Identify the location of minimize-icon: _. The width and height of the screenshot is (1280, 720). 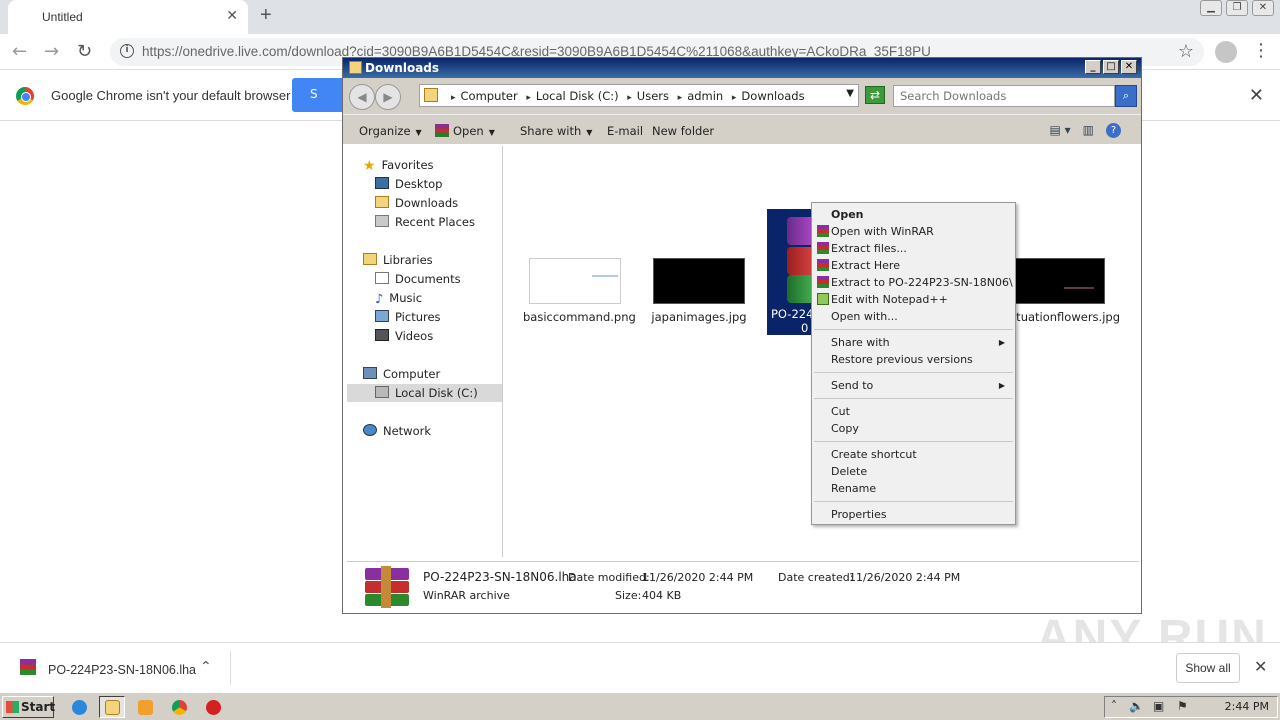
(1093, 67).